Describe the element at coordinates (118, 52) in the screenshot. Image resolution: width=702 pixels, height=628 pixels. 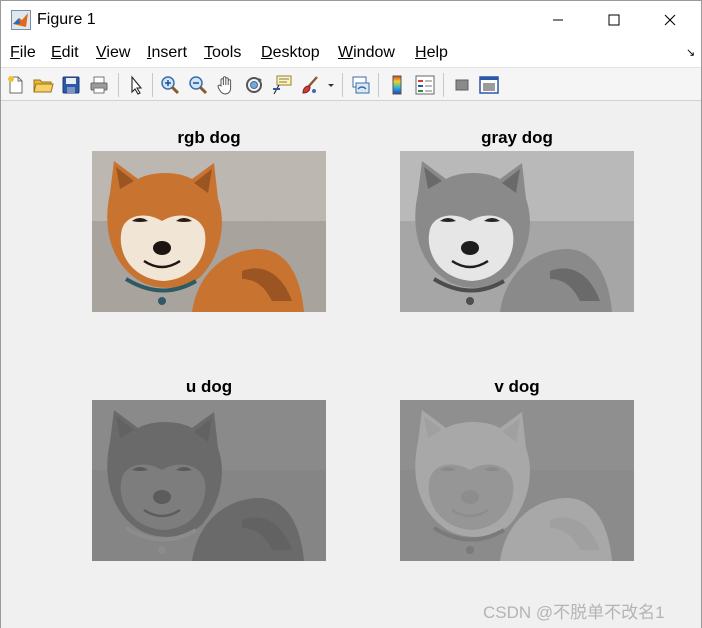
I see `menu-view-label: iew` at that location.